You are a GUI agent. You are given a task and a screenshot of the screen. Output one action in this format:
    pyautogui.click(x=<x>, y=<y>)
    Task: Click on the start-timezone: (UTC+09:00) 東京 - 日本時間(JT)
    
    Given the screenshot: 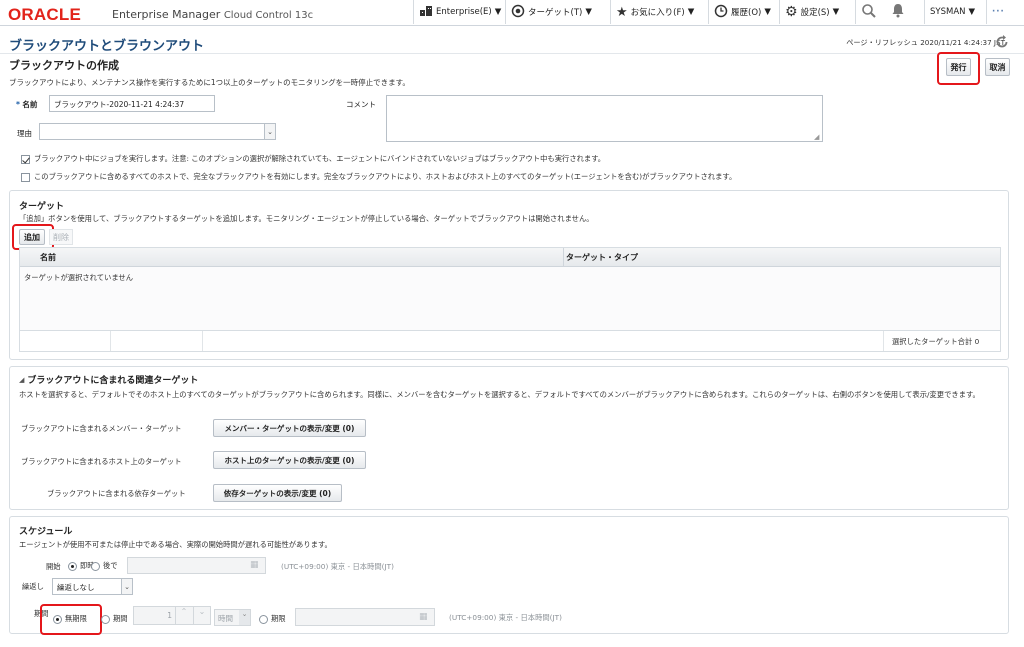 What is the action you would take?
    pyautogui.click(x=337, y=566)
    